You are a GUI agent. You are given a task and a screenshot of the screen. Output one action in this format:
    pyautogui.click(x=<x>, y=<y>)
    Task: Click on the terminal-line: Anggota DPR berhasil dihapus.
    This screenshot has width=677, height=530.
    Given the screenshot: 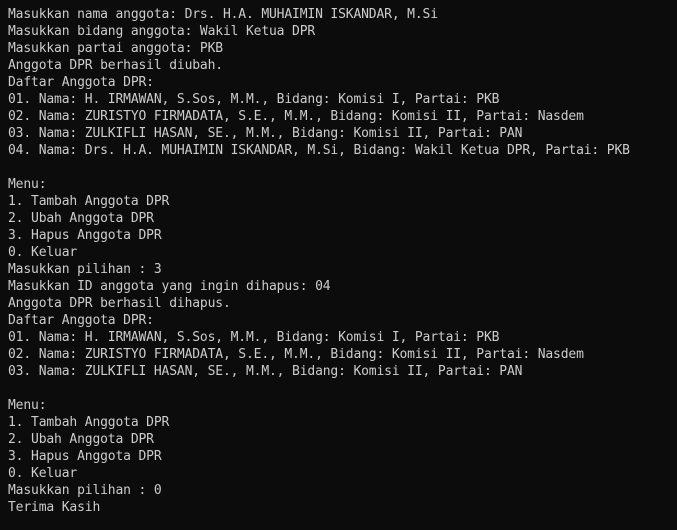 What is the action you would take?
    pyautogui.click(x=119, y=303)
    